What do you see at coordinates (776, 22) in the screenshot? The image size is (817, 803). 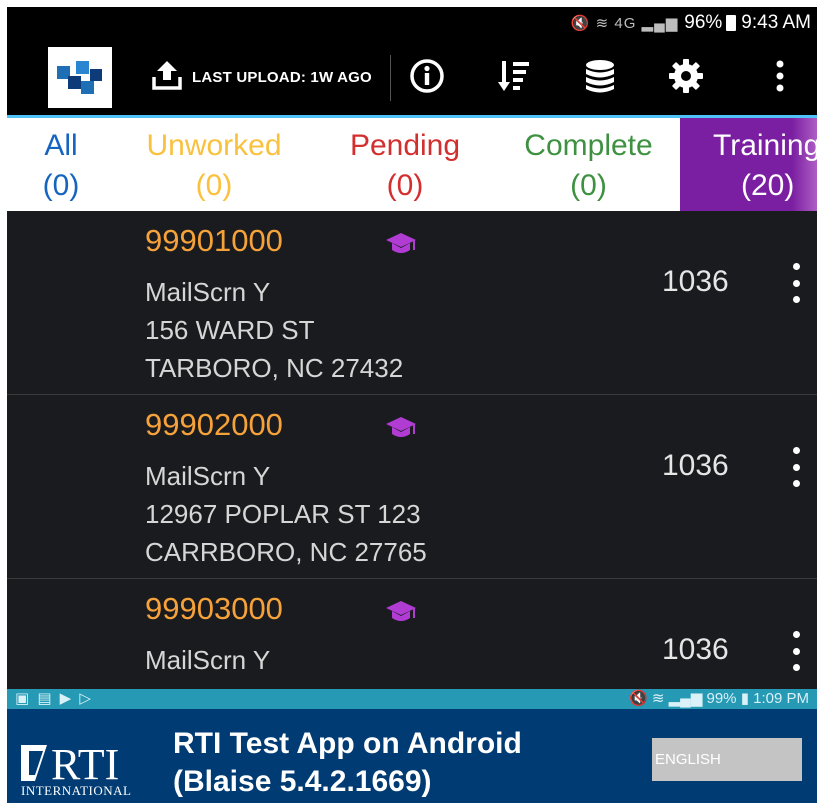 I see `clock: 9:43 AM` at bounding box center [776, 22].